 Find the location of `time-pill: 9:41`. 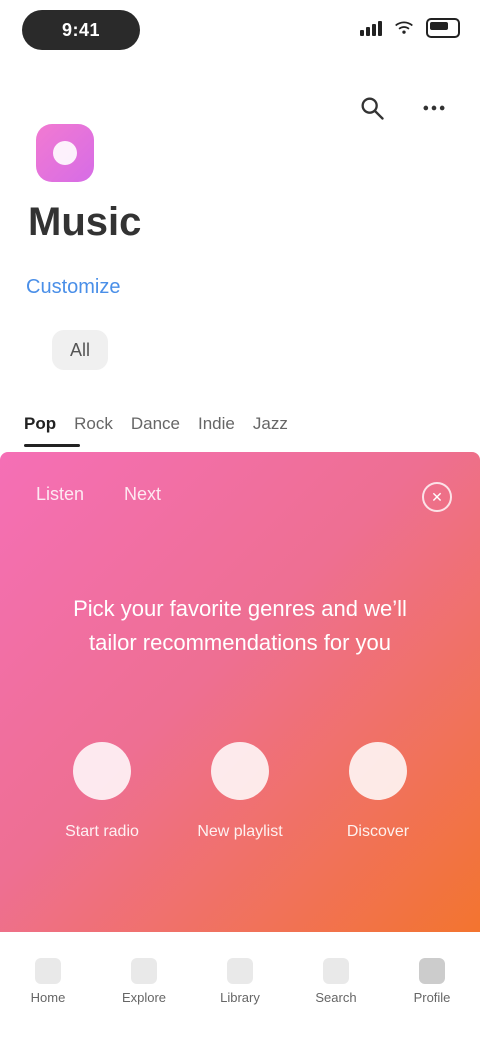

time-pill: 9:41 is located at coordinates (81, 30).